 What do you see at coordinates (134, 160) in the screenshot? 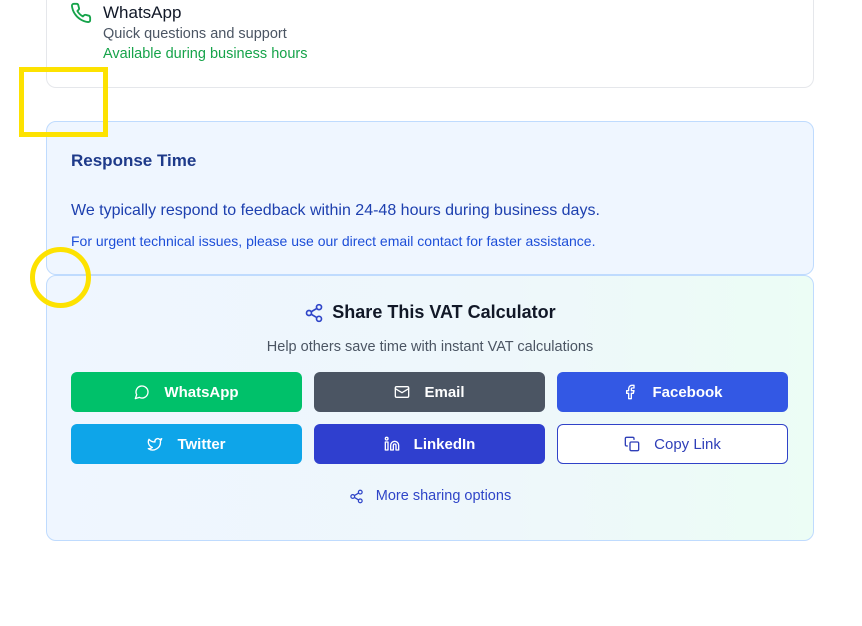
I see `response-time-title: Response Time` at bounding box center [134, 160].